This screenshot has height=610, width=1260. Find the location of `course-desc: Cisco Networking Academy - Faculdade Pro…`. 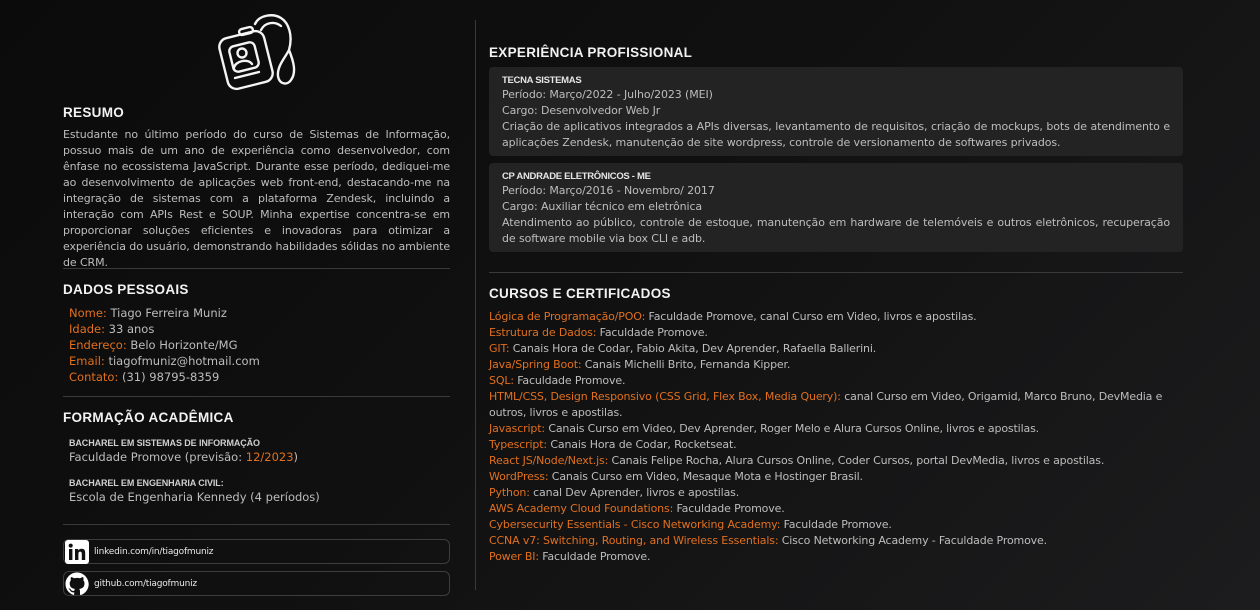

course-desc: Cisco Networking Academy - Faculdade Pro… is located at coordinates (914, 540).